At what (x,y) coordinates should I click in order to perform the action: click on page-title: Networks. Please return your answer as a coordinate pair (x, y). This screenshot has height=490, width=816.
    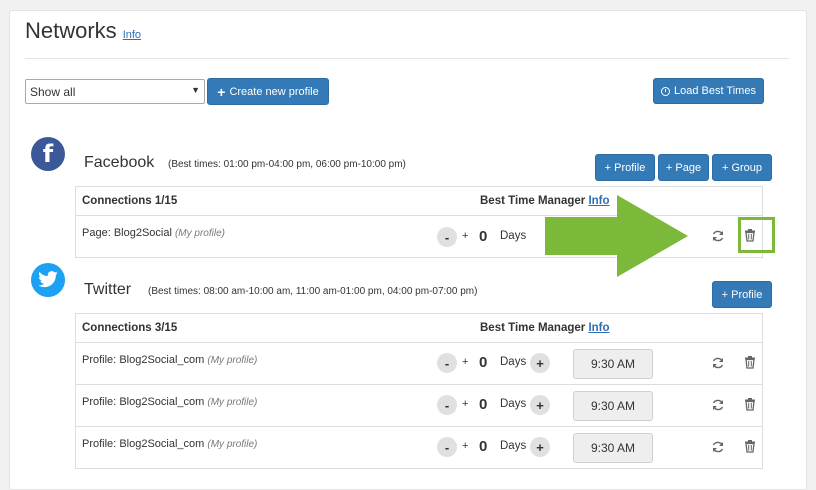
    Looking at the image, I should click on (71, 30).